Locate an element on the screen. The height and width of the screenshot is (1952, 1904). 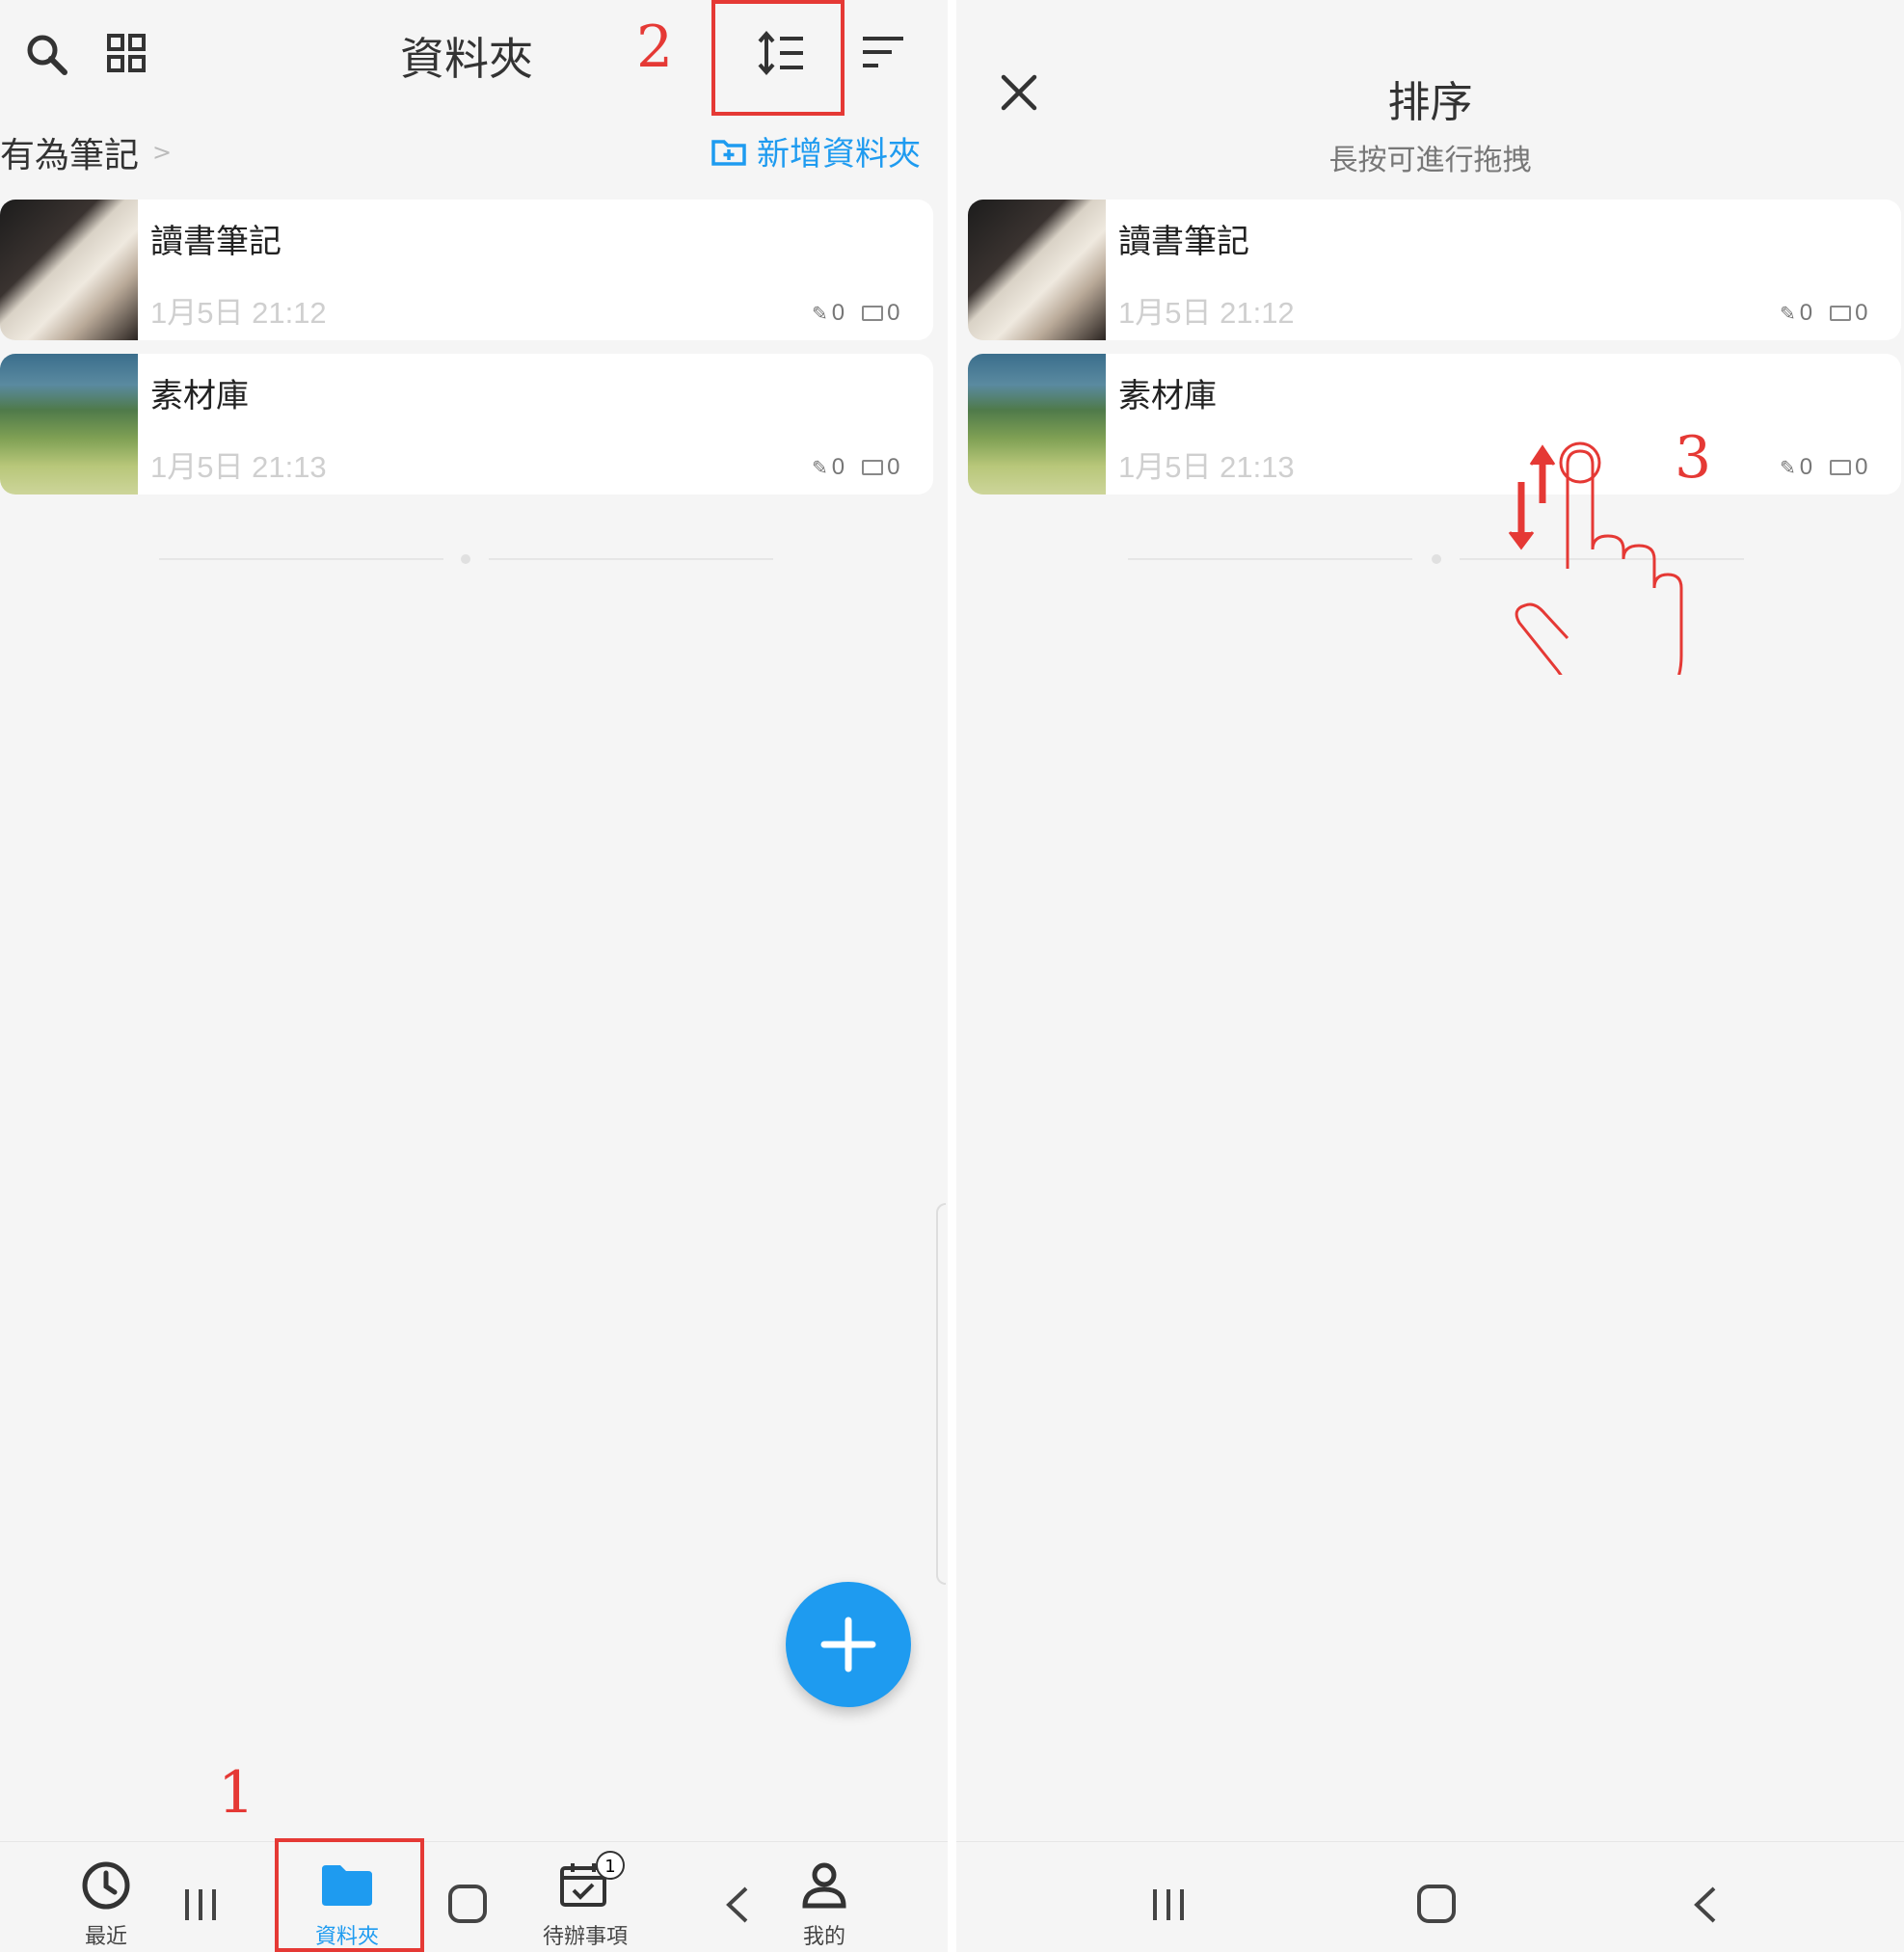
clock-icon is located at coordinates (106, 1885).